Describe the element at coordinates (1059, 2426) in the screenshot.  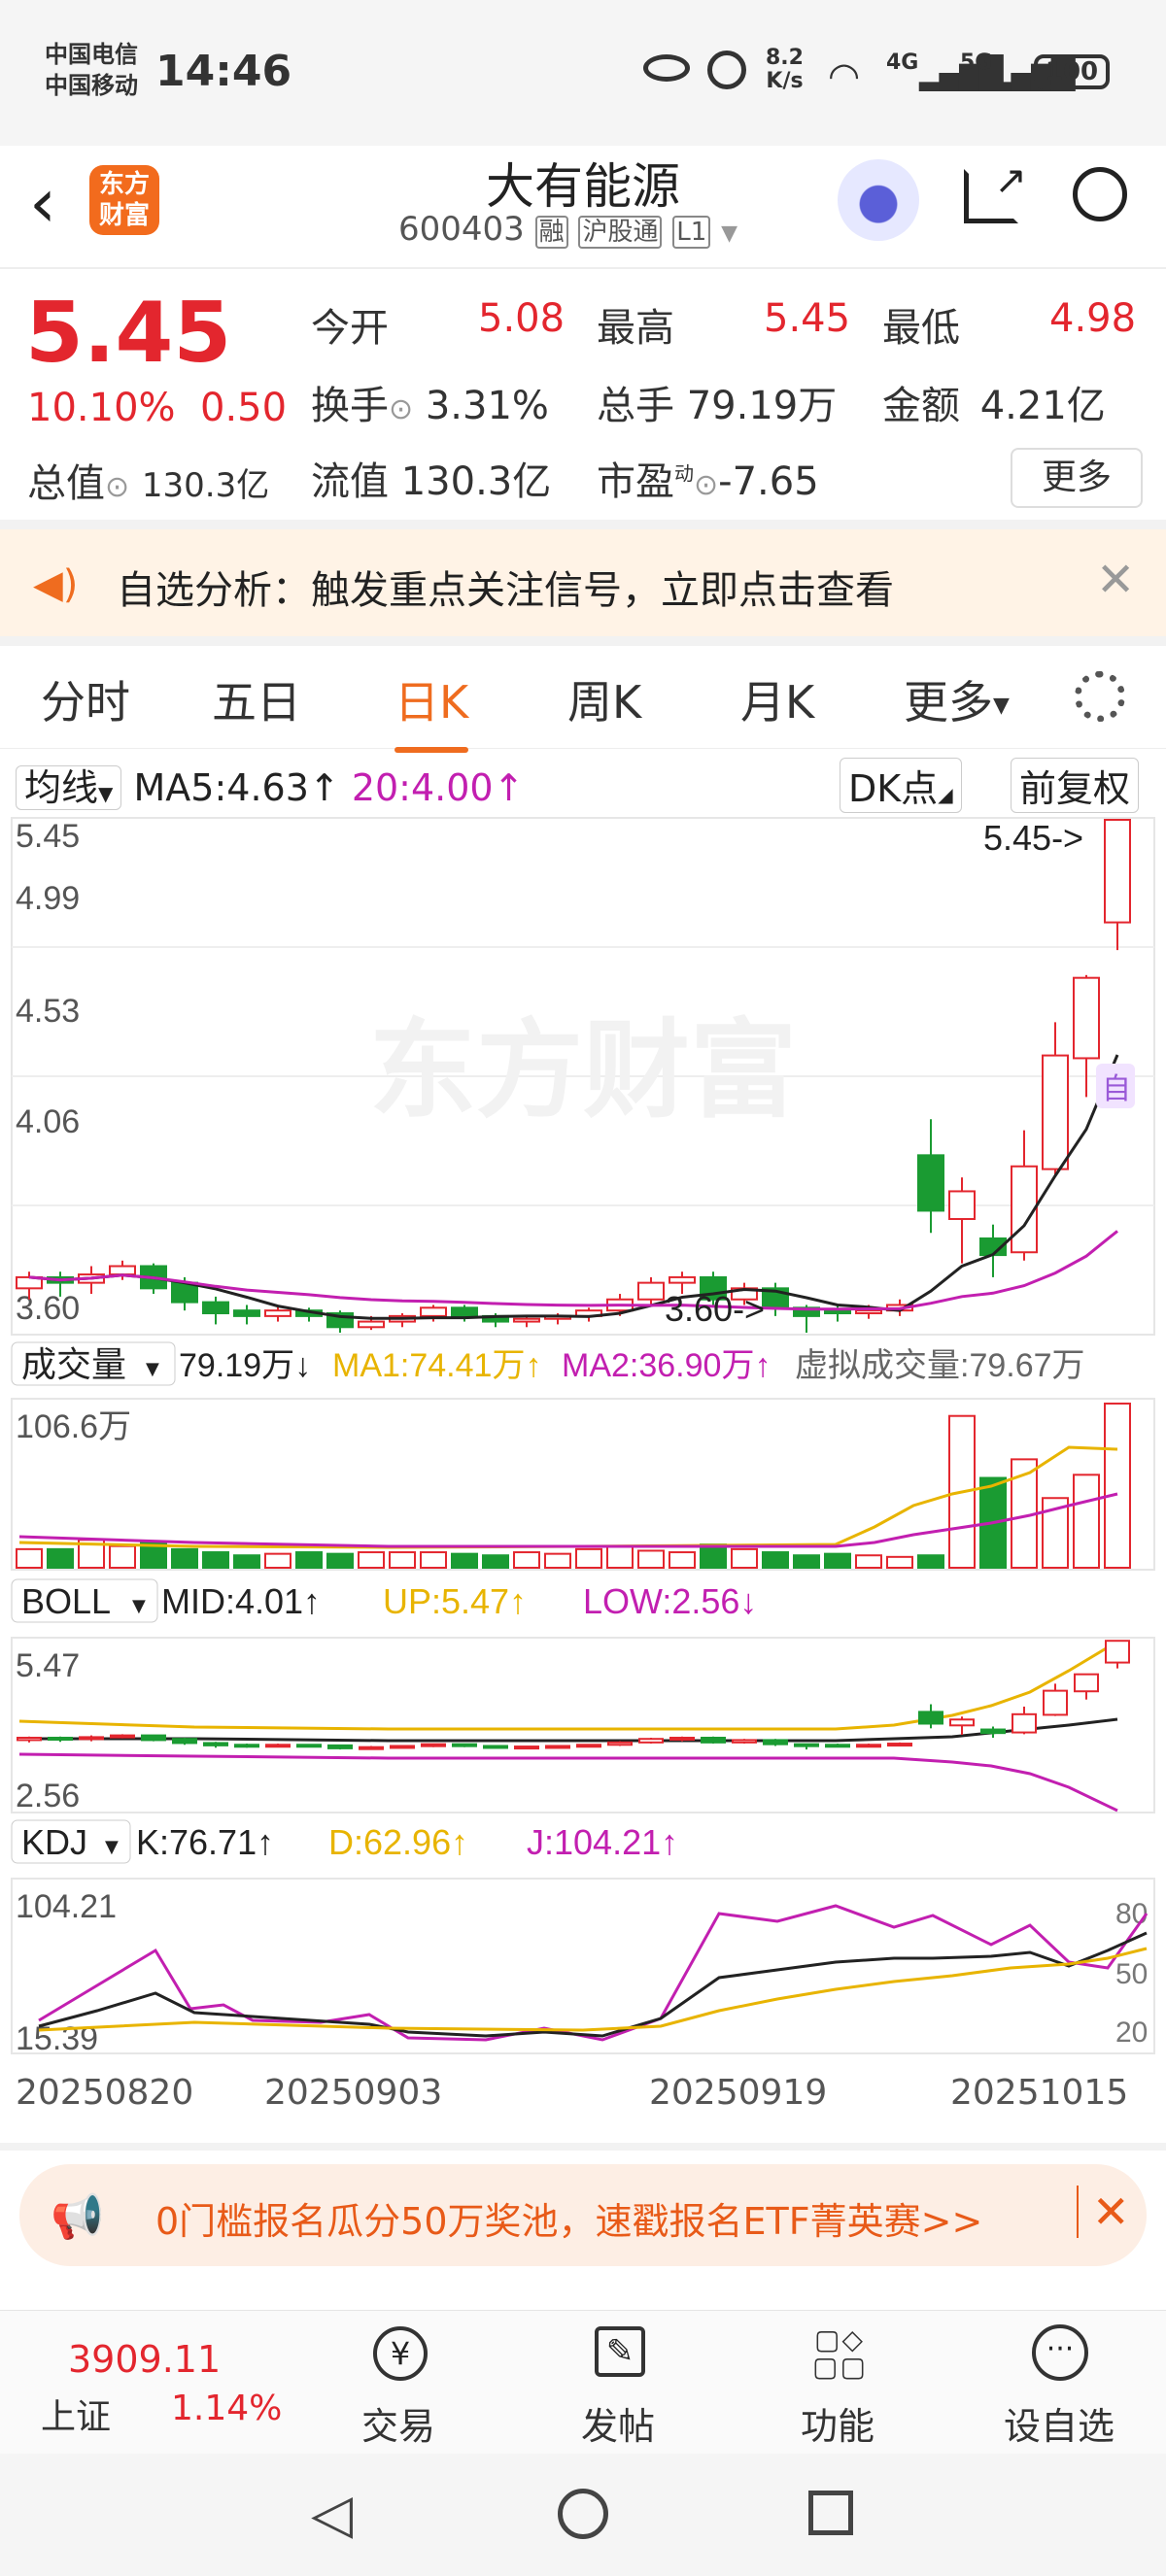
I see `add-watchlist-label: 设自选` at that location.